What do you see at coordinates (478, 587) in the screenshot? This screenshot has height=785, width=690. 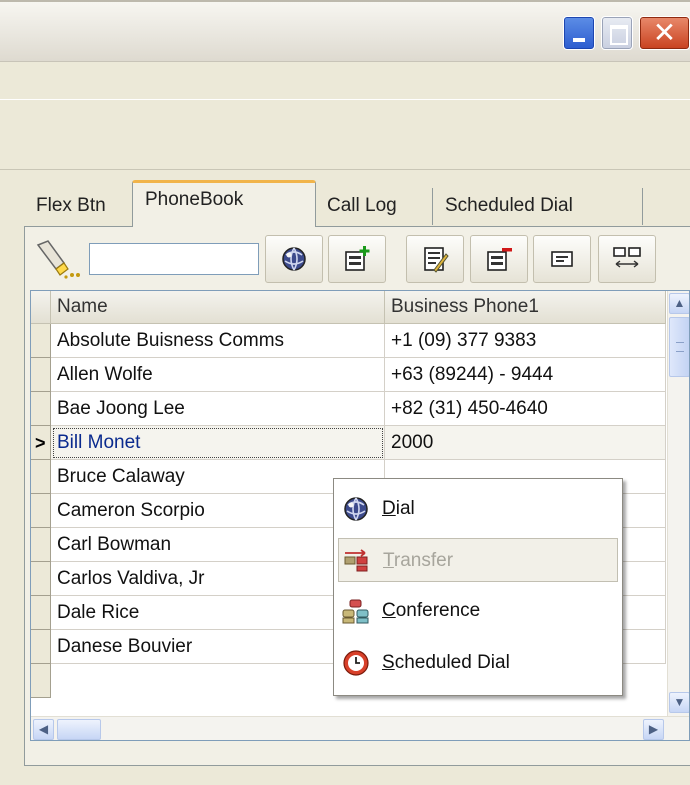 I see `context-menu: Dial Transfer Conference Scheduled Dial` at bounding box center [478, 587].